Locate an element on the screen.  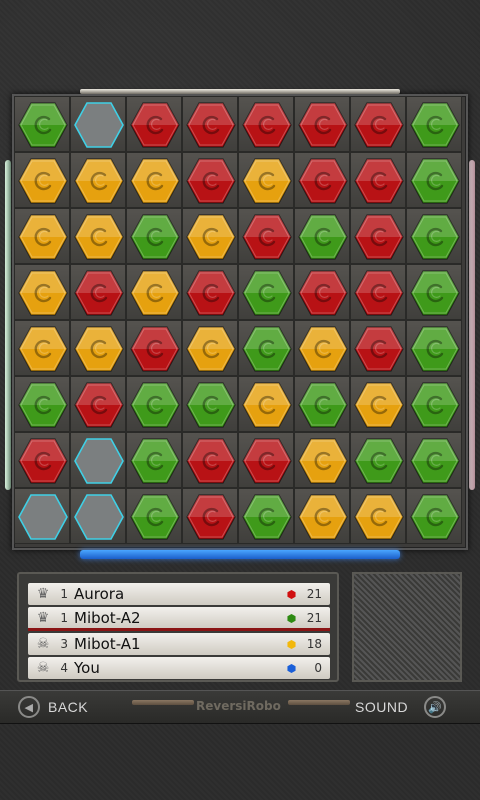
player-score: 0 is located at coordinates (318, 668).